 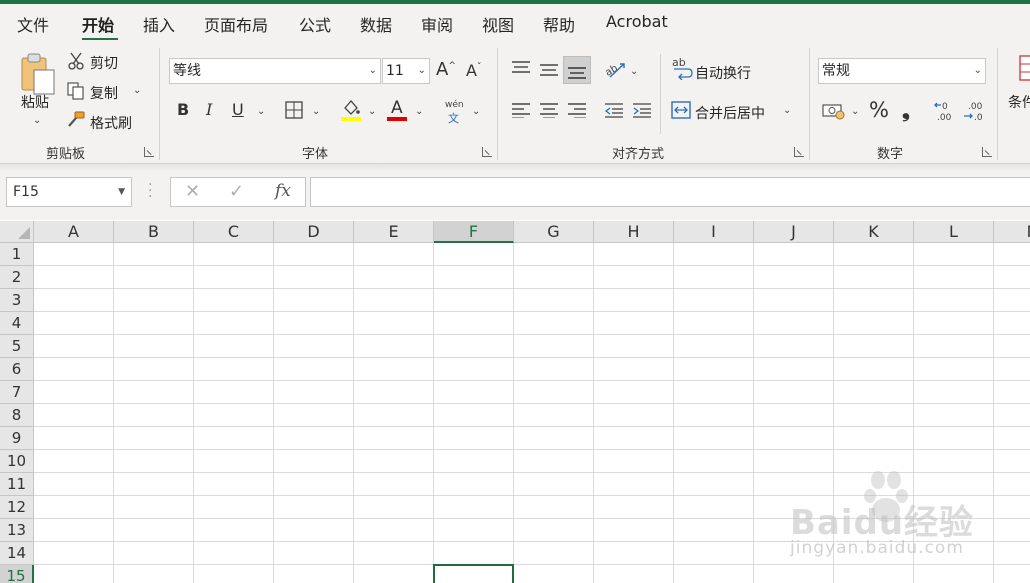 I want to click on align-left-icon, so click(x=521, y=110).